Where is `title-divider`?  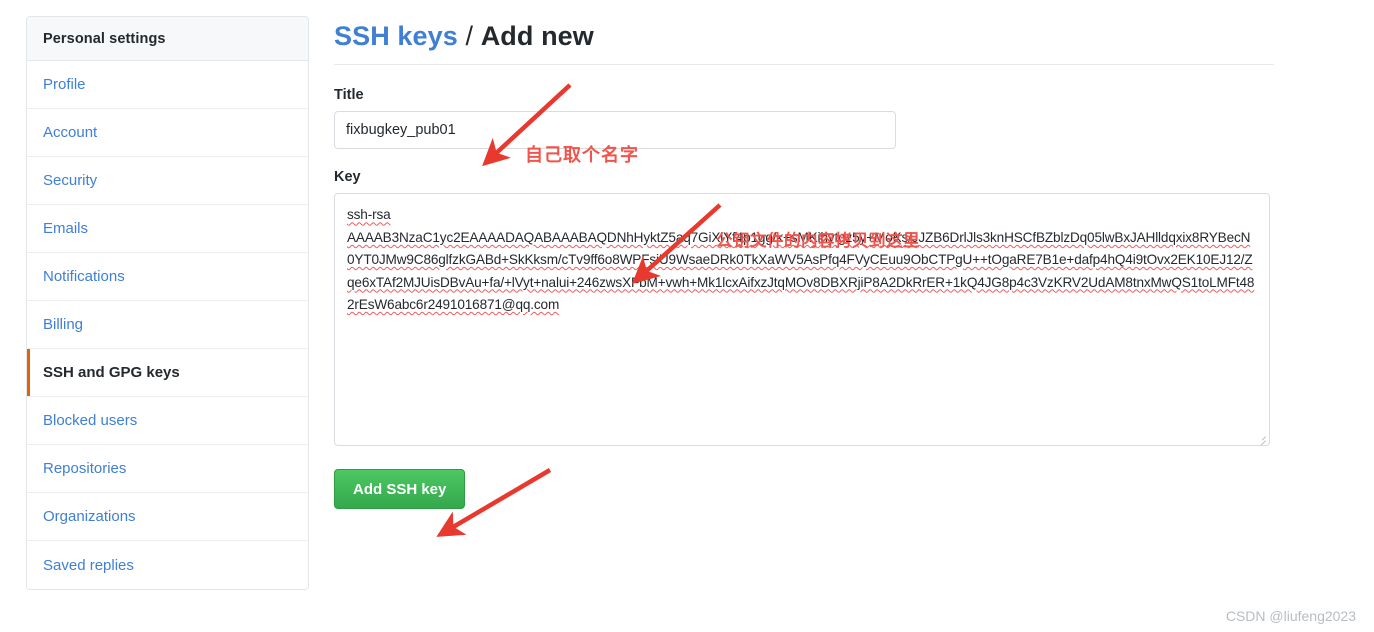 title-divider is located at coordinates (804, 65).